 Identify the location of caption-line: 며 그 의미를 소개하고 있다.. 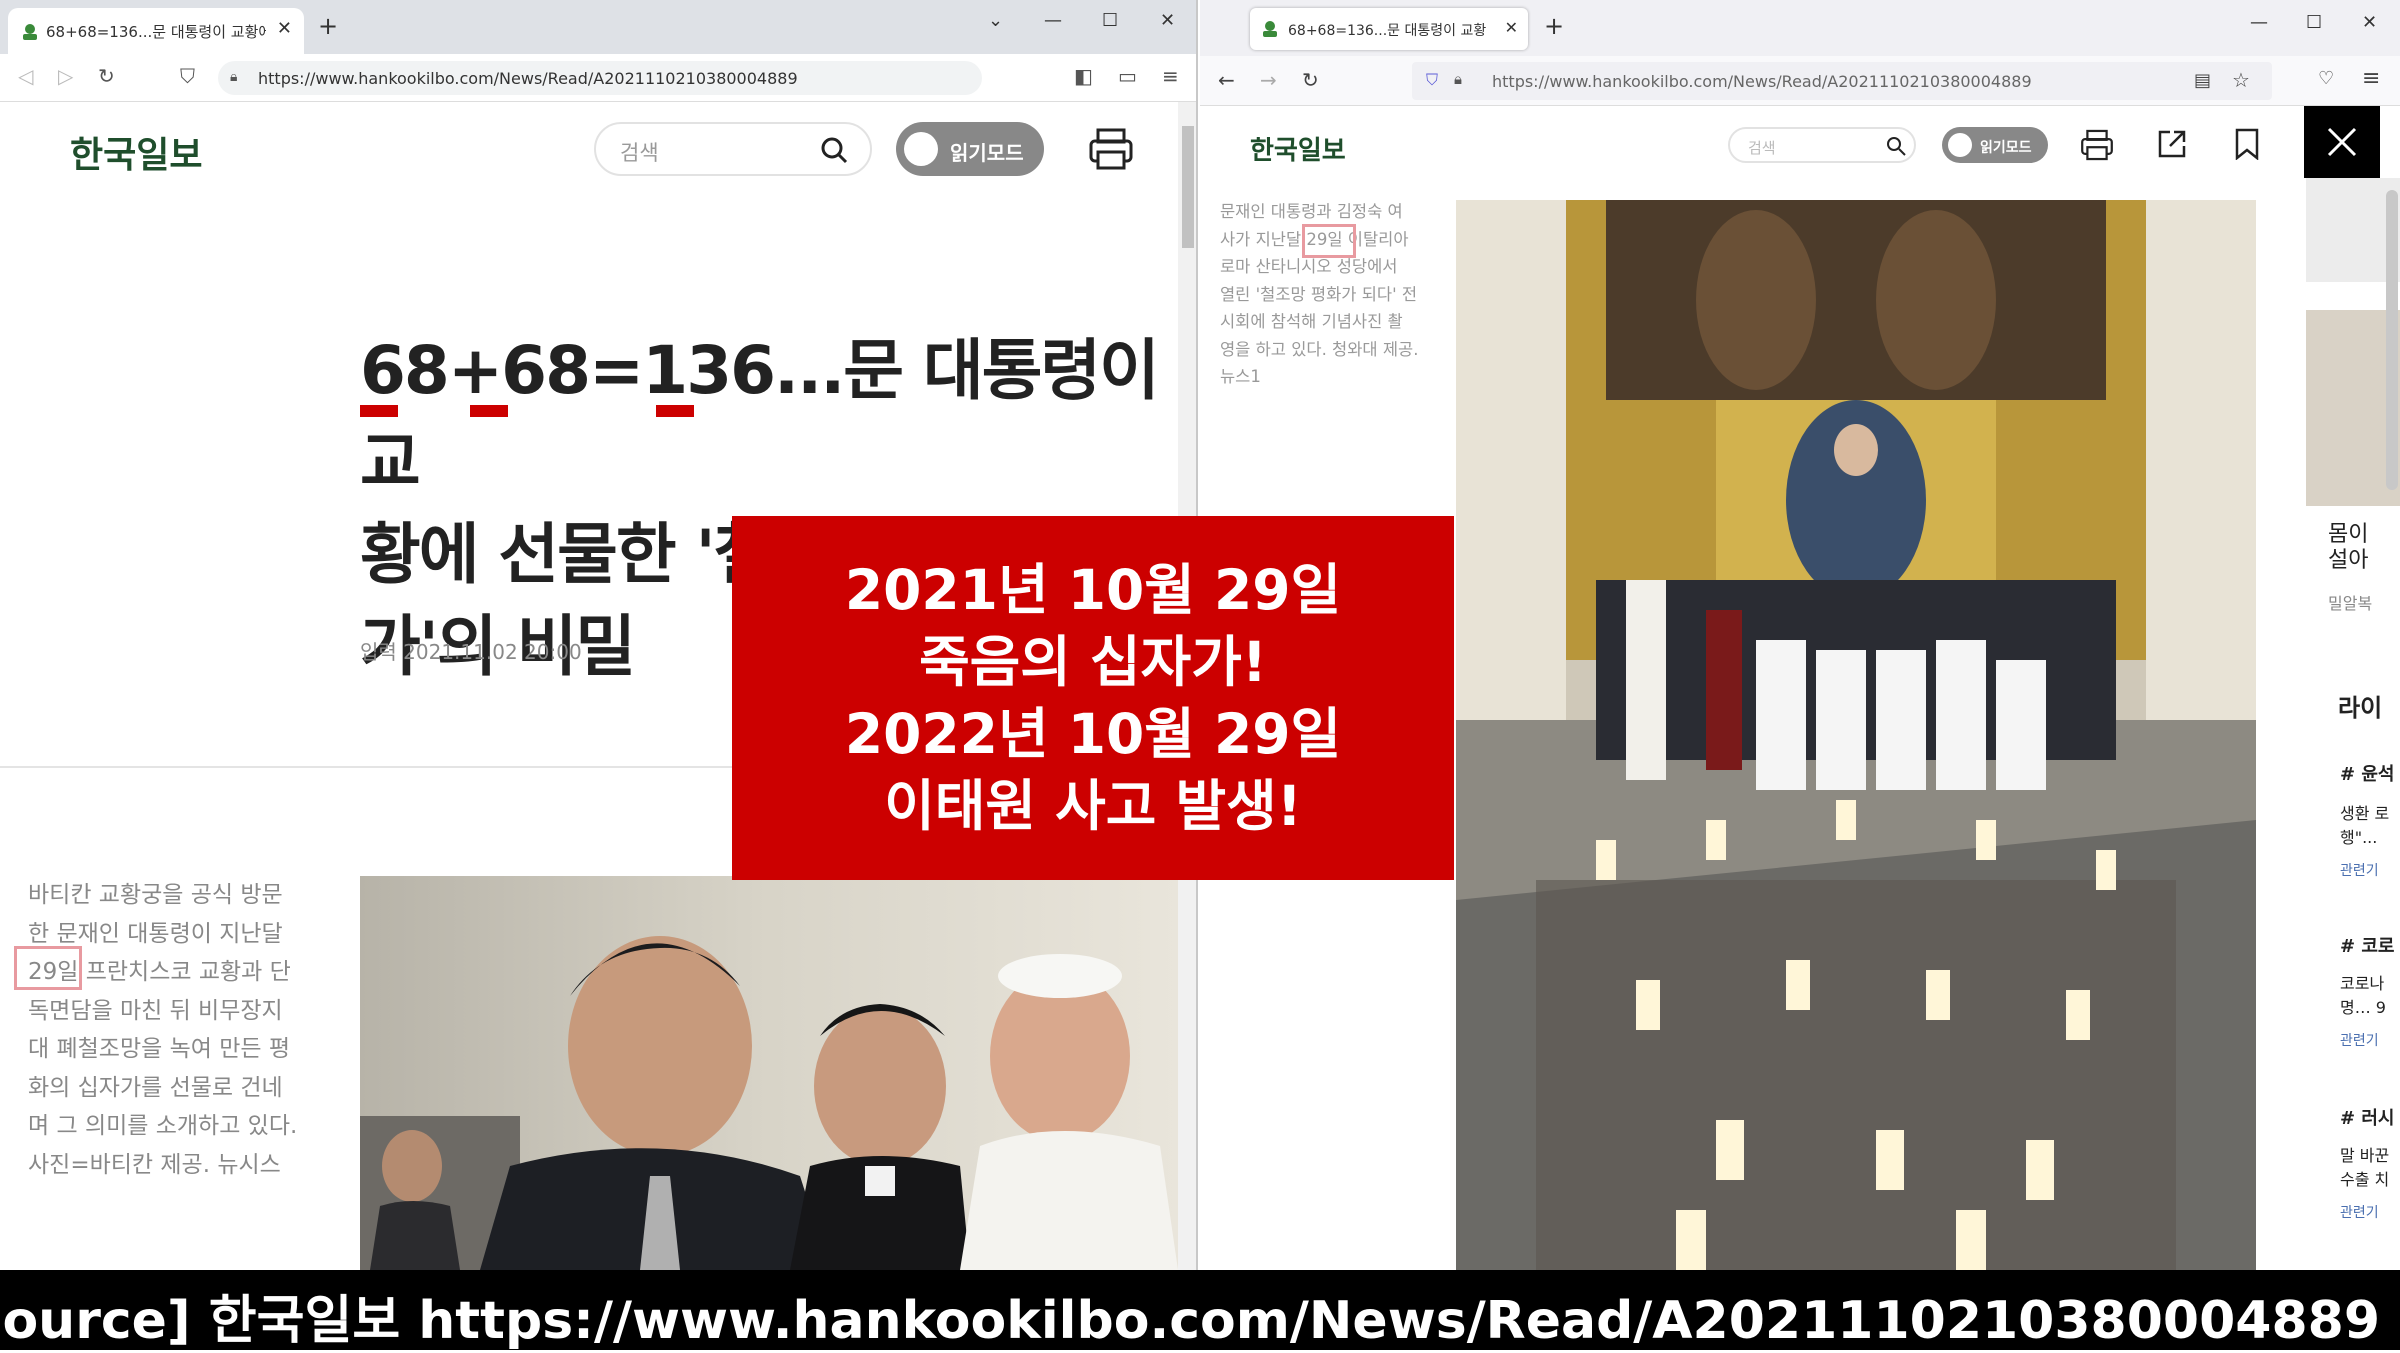
(163, 1126).